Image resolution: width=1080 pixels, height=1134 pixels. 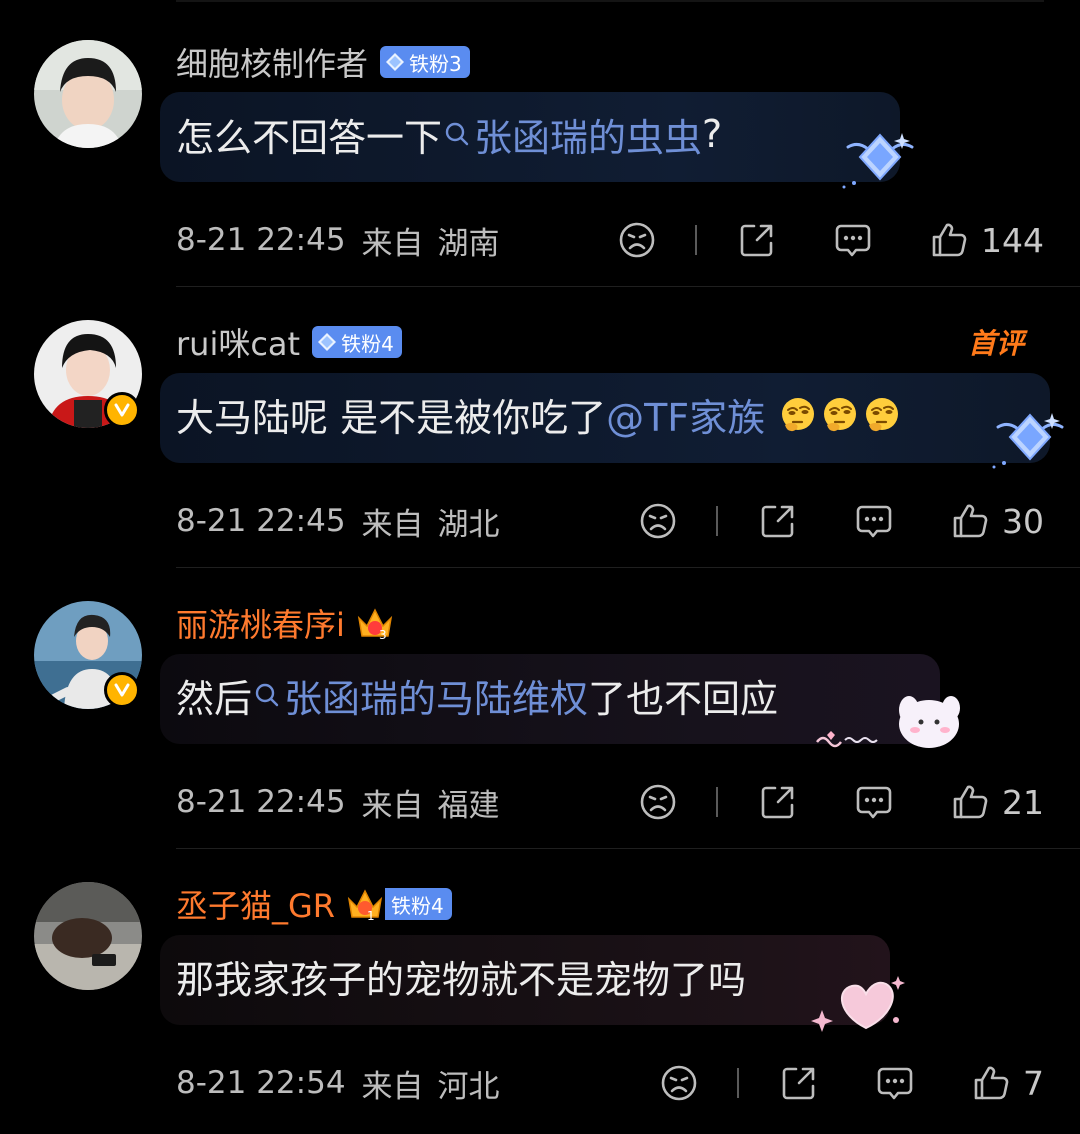 What do you see at coordinates (858, 1004) in the screenshot?
I see `heart-deco-icon` at bounding box center [858, 1004].